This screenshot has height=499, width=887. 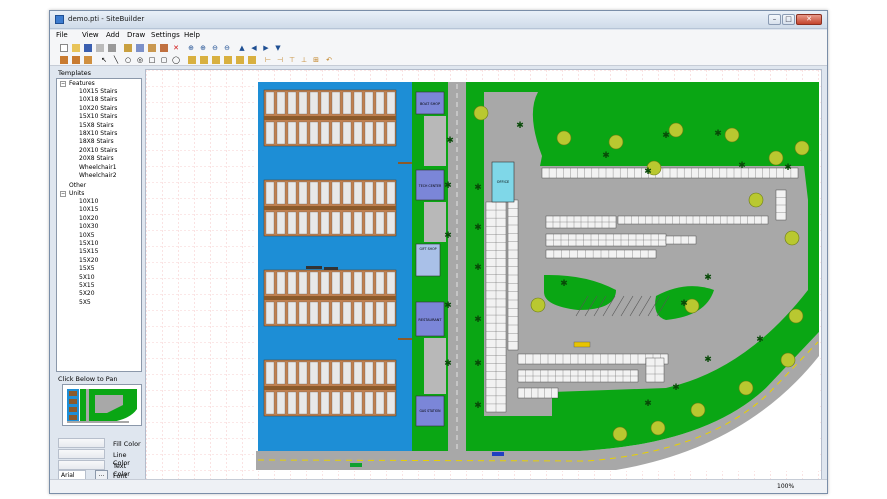 What do you see at coordinates (203, 48) in the screenshot?
I see `zoom-icon: ⊕` at bounding box center [203, 48].